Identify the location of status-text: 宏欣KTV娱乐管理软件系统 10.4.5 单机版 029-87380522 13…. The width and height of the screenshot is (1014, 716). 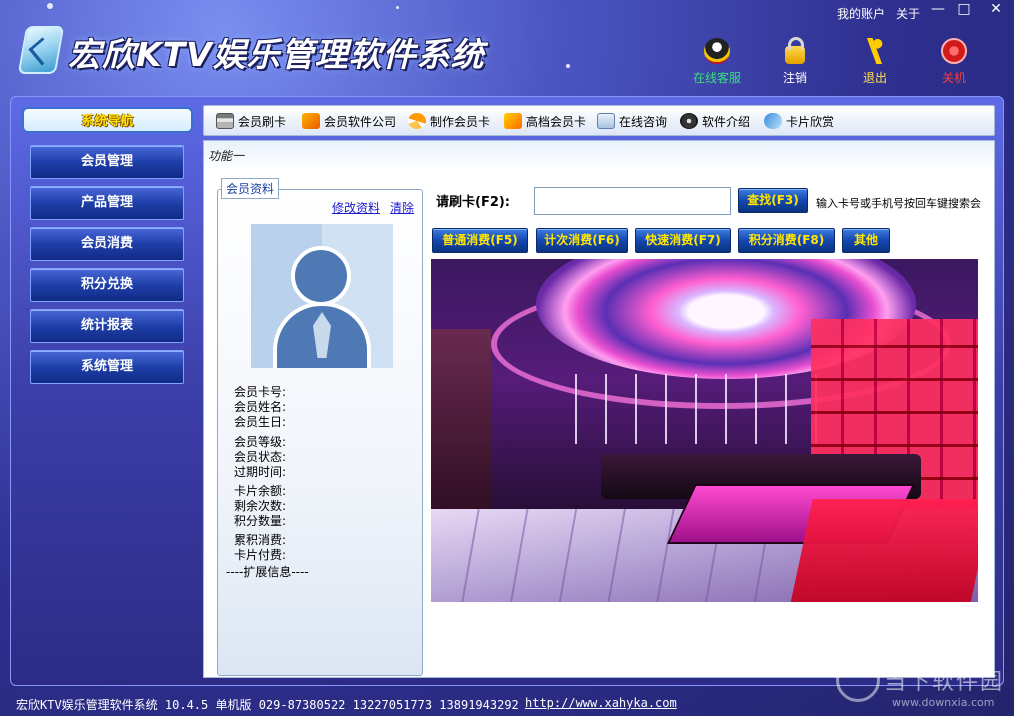
(267, 705).